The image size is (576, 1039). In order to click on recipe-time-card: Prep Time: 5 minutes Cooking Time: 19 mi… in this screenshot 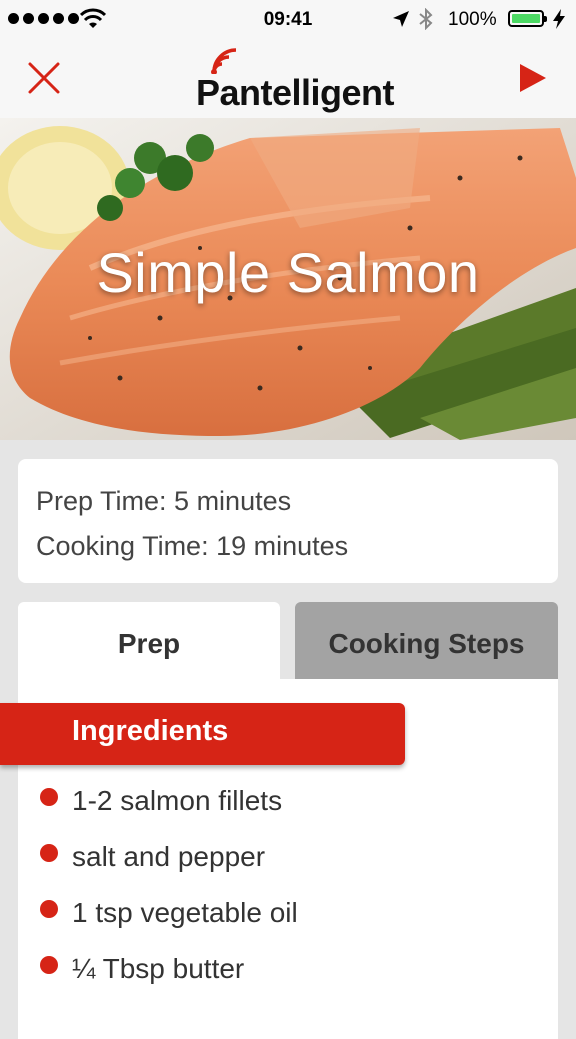, I will do `click(288, 521)`.